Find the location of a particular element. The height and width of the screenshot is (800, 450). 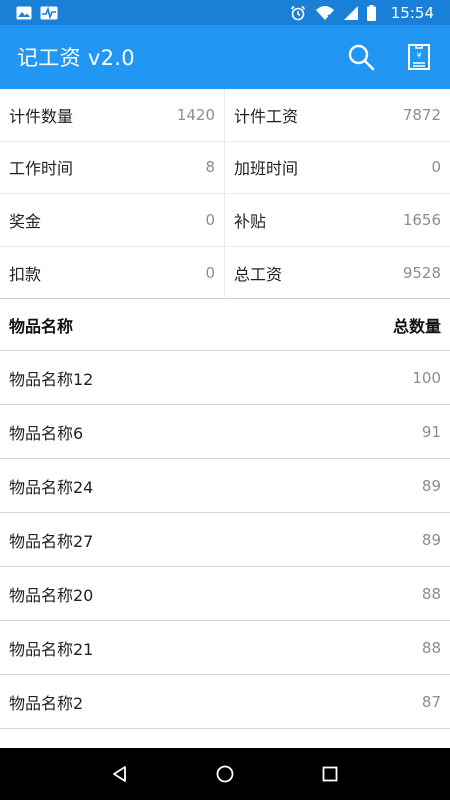

item-name: 物品名称12 is located at coordinates (51, 379).